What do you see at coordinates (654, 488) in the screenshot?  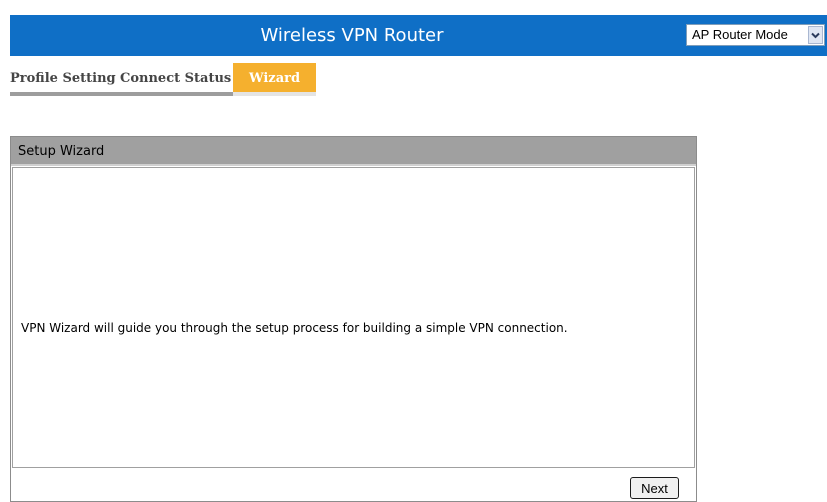 I see `next-button: Next` at bounding box center [654, 488].